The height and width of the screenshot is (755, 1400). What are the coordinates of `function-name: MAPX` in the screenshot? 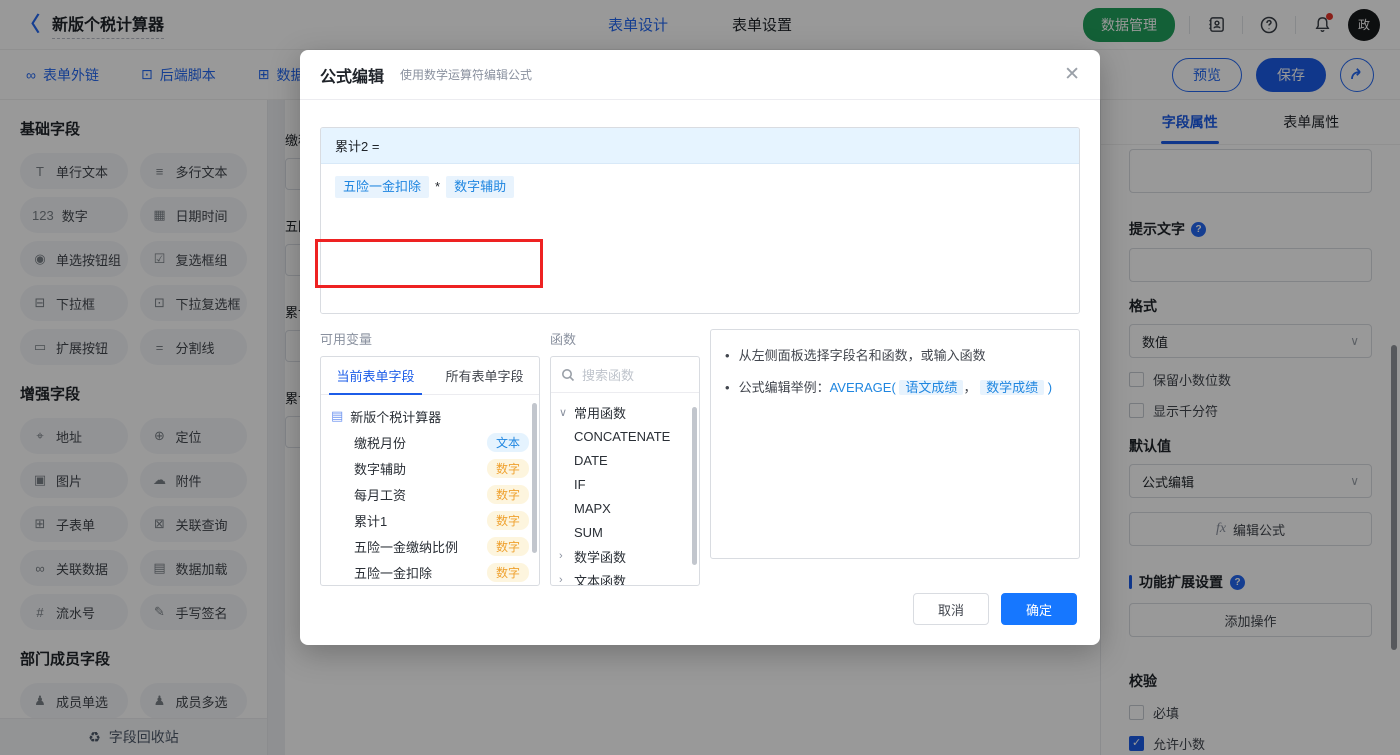 It's located at (592, 508).